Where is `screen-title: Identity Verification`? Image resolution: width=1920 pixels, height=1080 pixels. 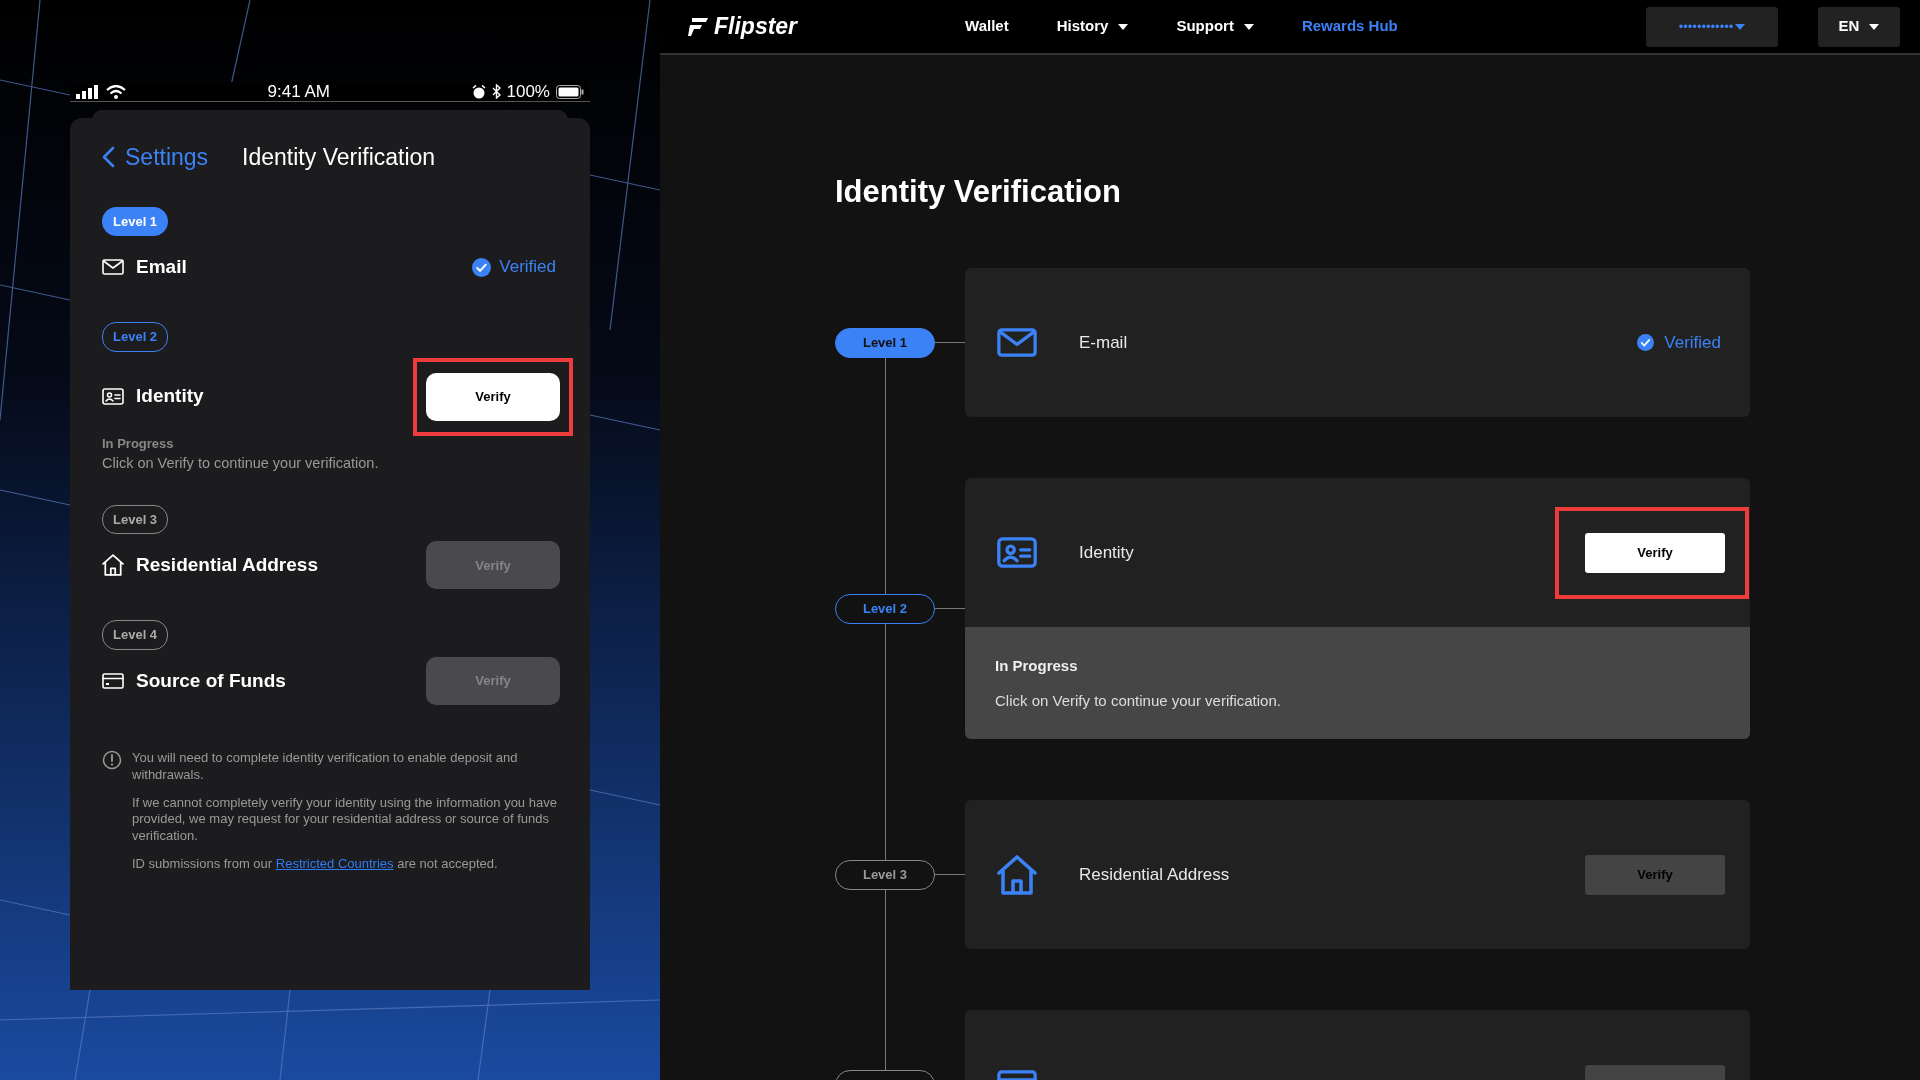
screen-title: Identity Verification is located at coordinates (339, 157).